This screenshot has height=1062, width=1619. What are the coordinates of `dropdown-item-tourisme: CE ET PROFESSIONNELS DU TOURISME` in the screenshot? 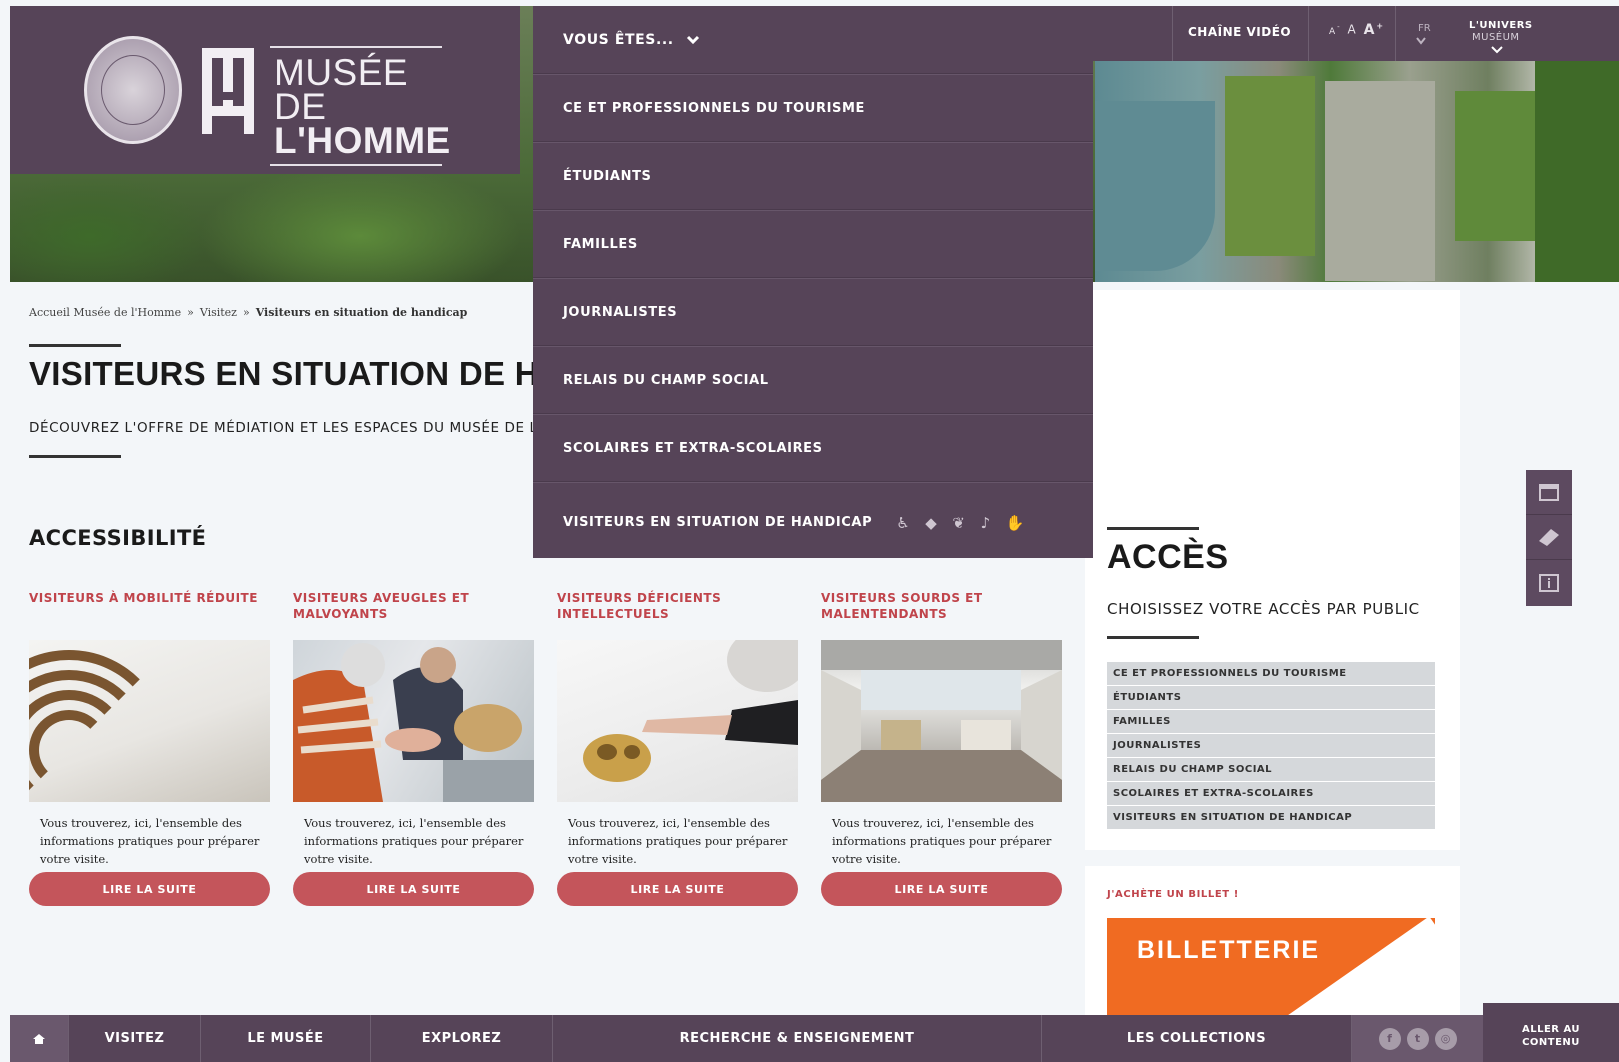 It's located at (813, 108).